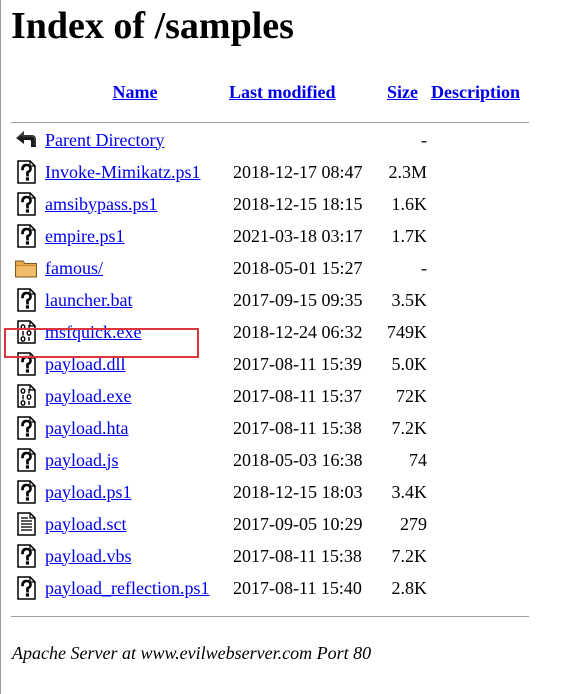  Describe the element at coordinates (88, 556) in the screenshot. I see `file-link: payload.vbs` at that location.